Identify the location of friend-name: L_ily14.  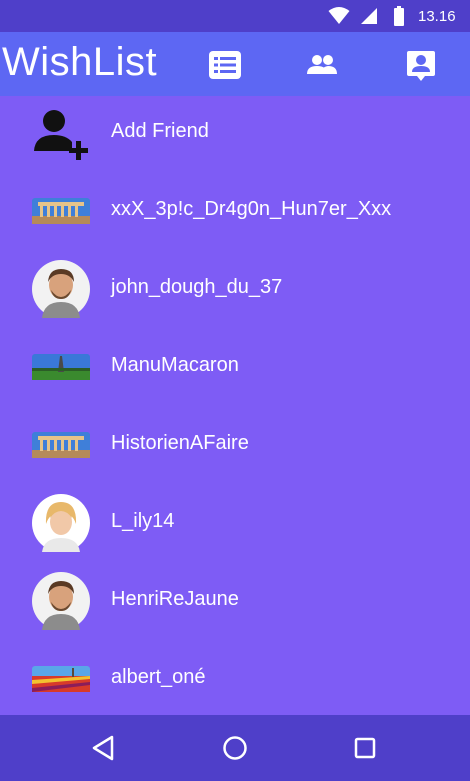
(143, 521).